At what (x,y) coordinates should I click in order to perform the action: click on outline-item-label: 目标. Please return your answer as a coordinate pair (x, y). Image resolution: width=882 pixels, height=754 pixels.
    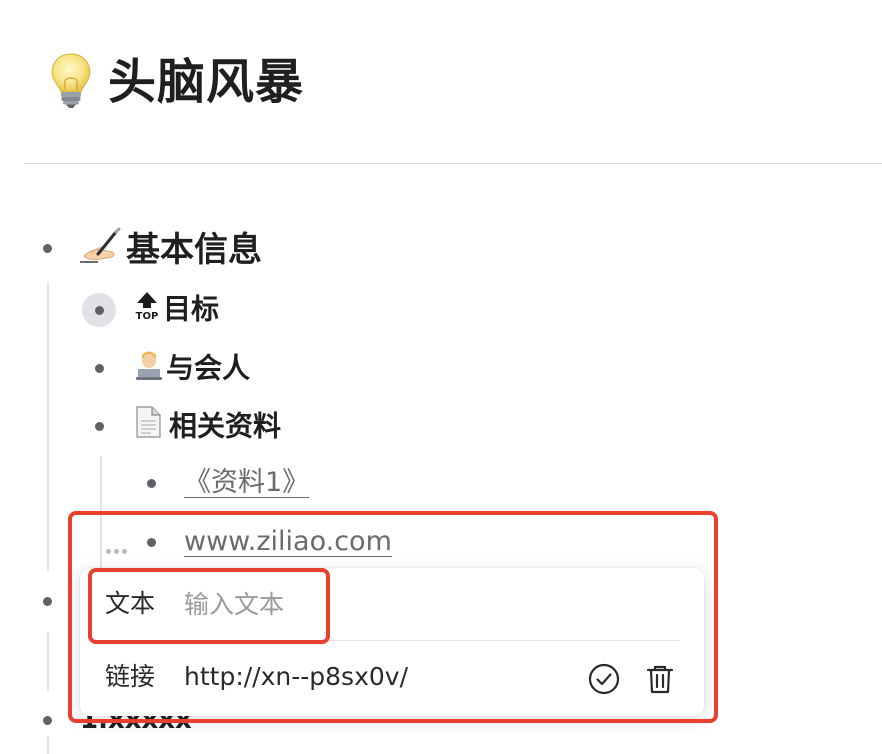
    Looking at the image, I should click on (191, 309).